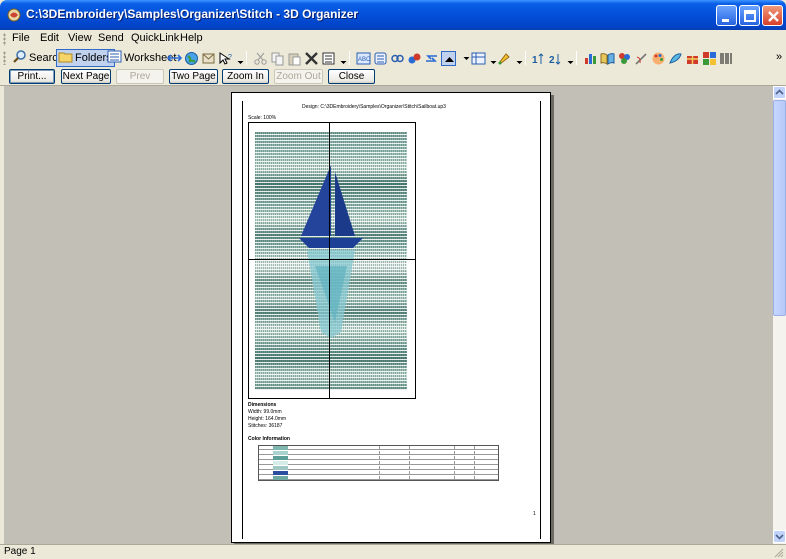 This screenshot has width=786, height=559. I want to click on center-line-vertical, so click(329, 260).